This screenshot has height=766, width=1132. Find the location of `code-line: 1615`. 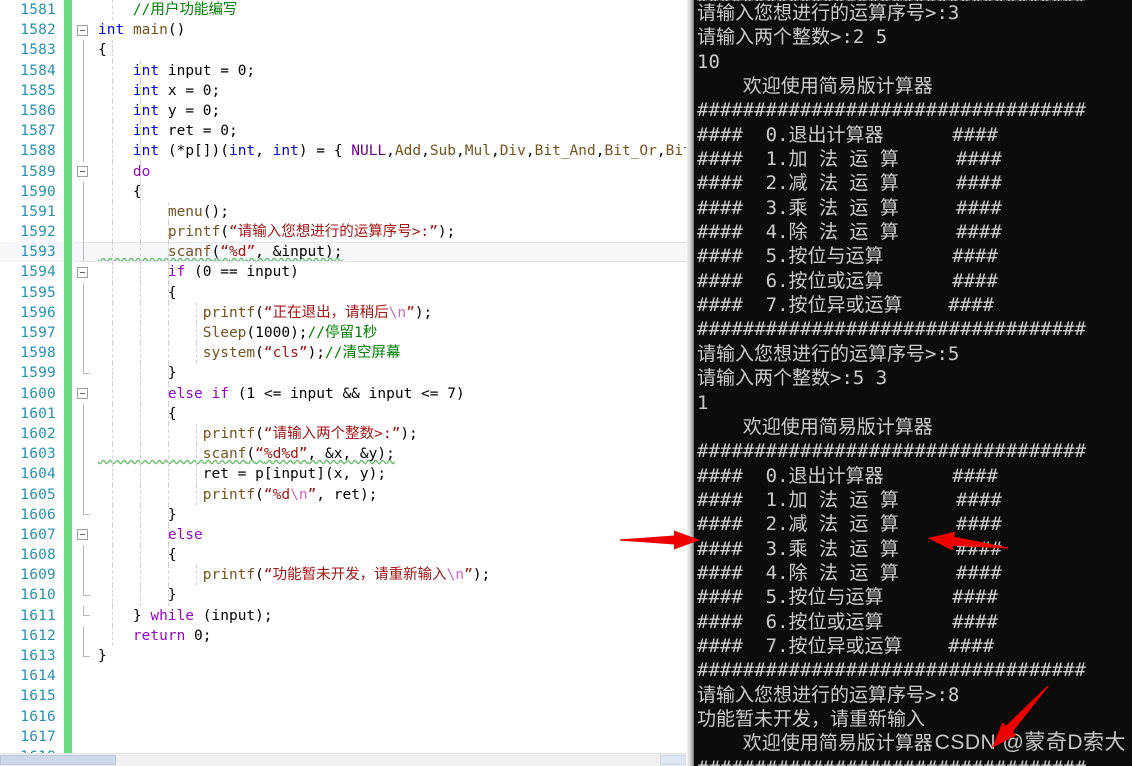

code-line: 1615 is located at coordinates (347, 696).